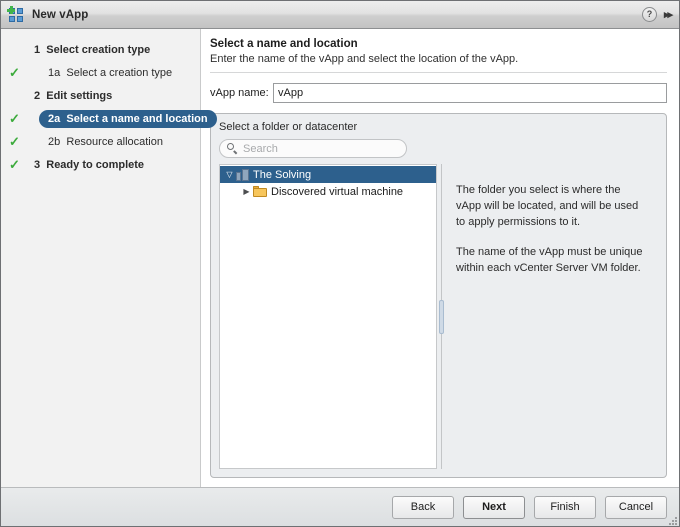 Image resolution: width=680 pixels, height=527 pixels. What do you see at coordinates (494, 507) in the screenshot?
I see `next-button: Next` at bounding box center [494, 507].